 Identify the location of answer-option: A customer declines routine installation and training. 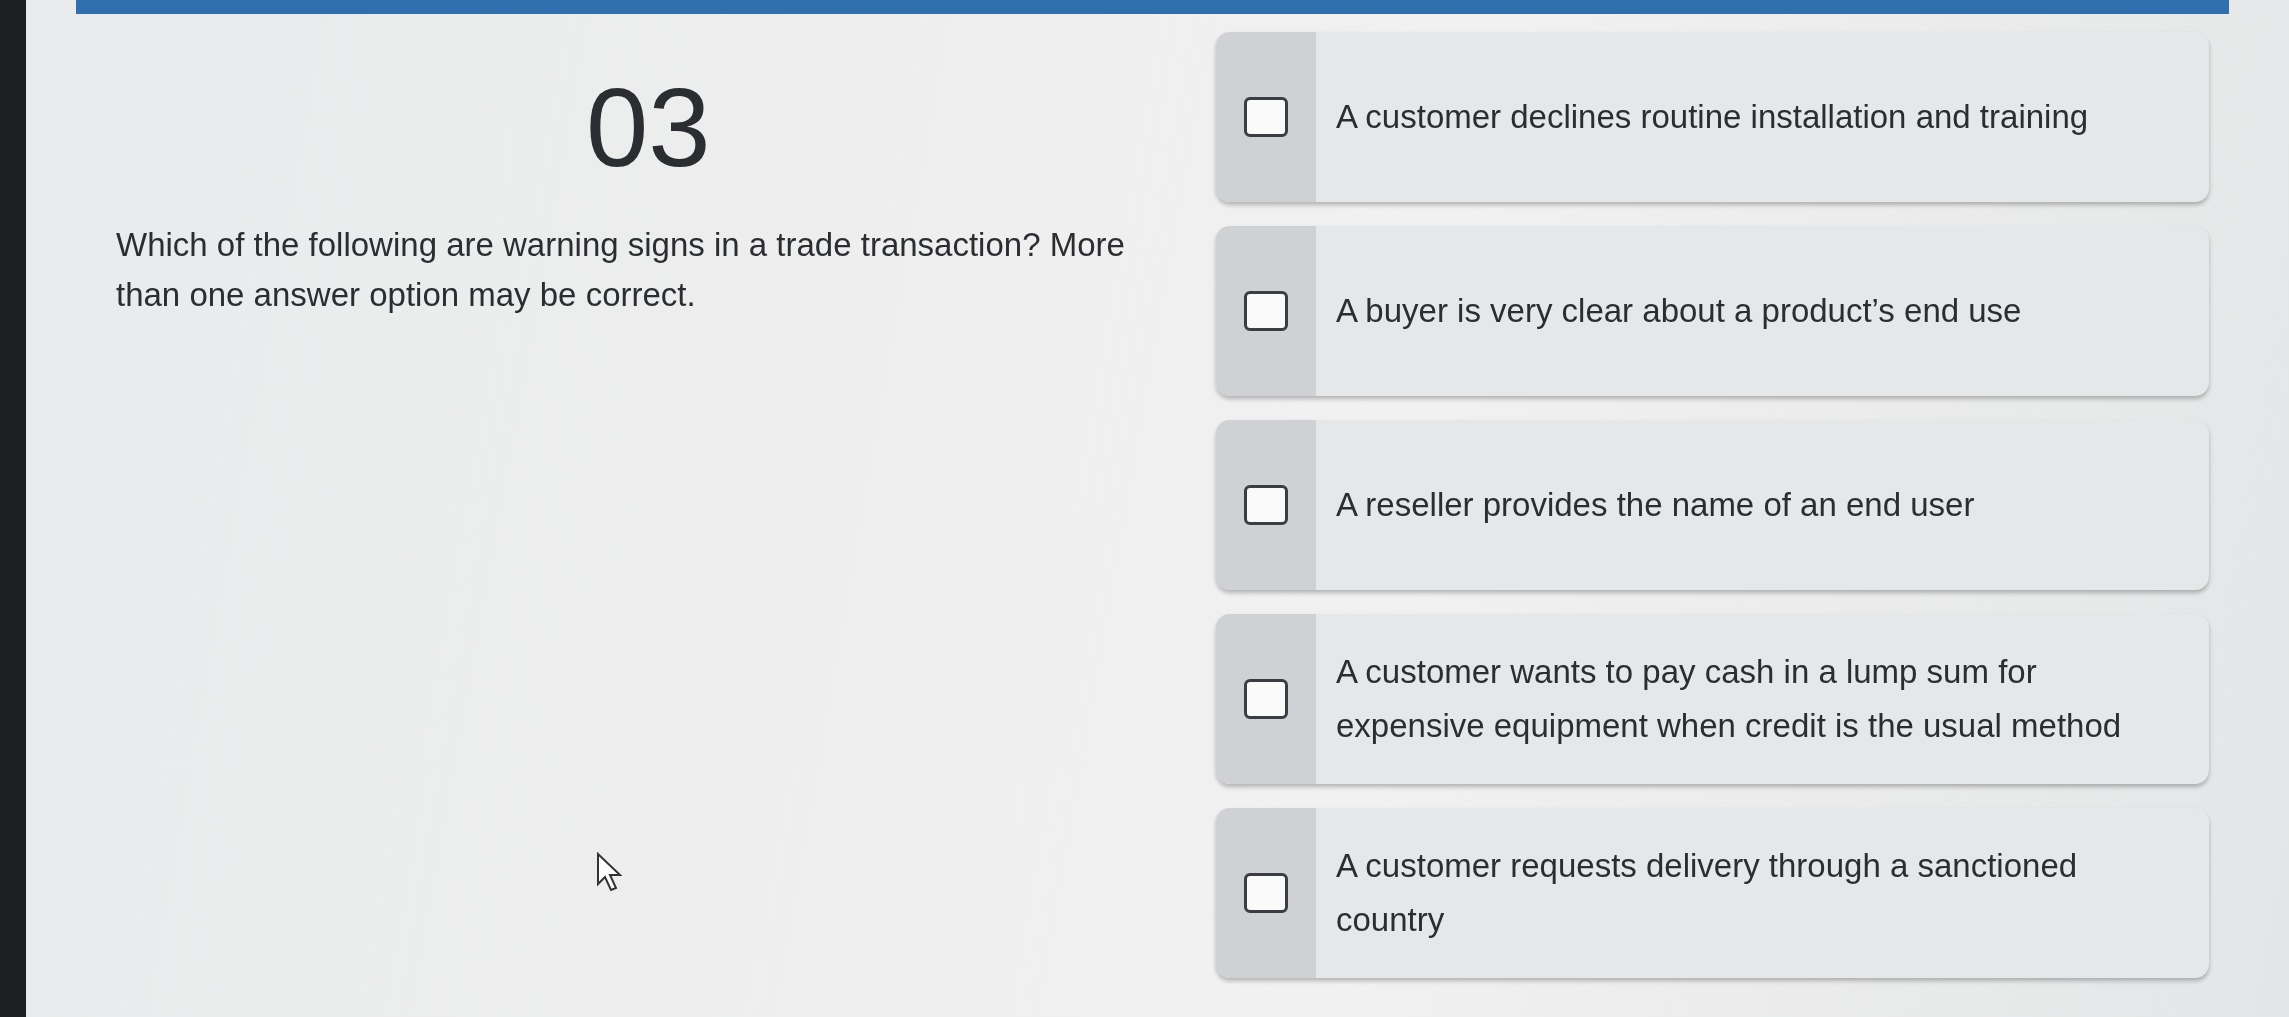
(1712, 117).